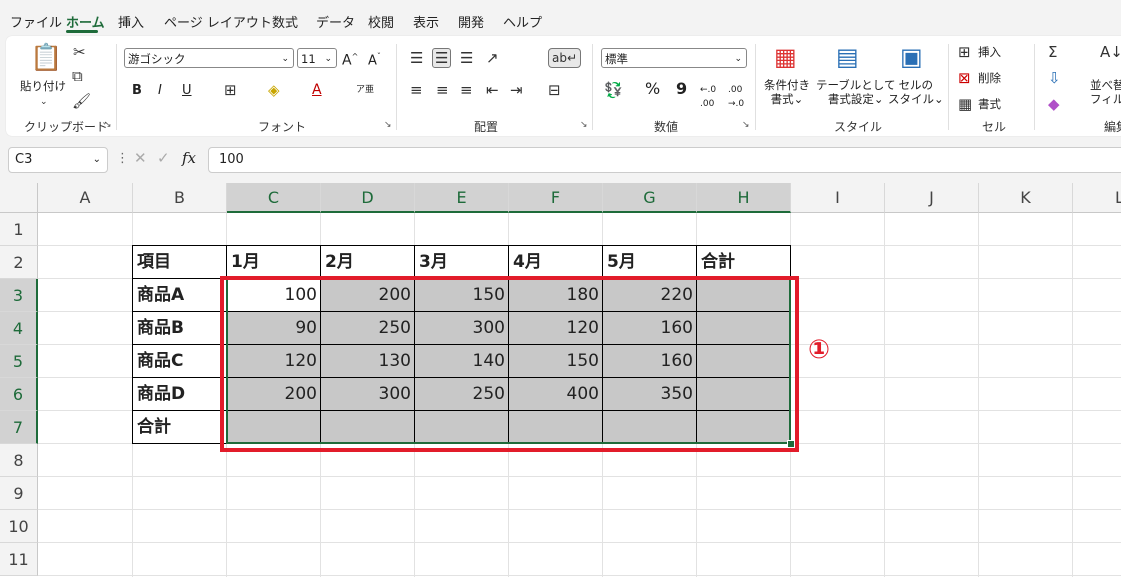  I want to click on phonetic-icon: ア亜, so click(365, 90).